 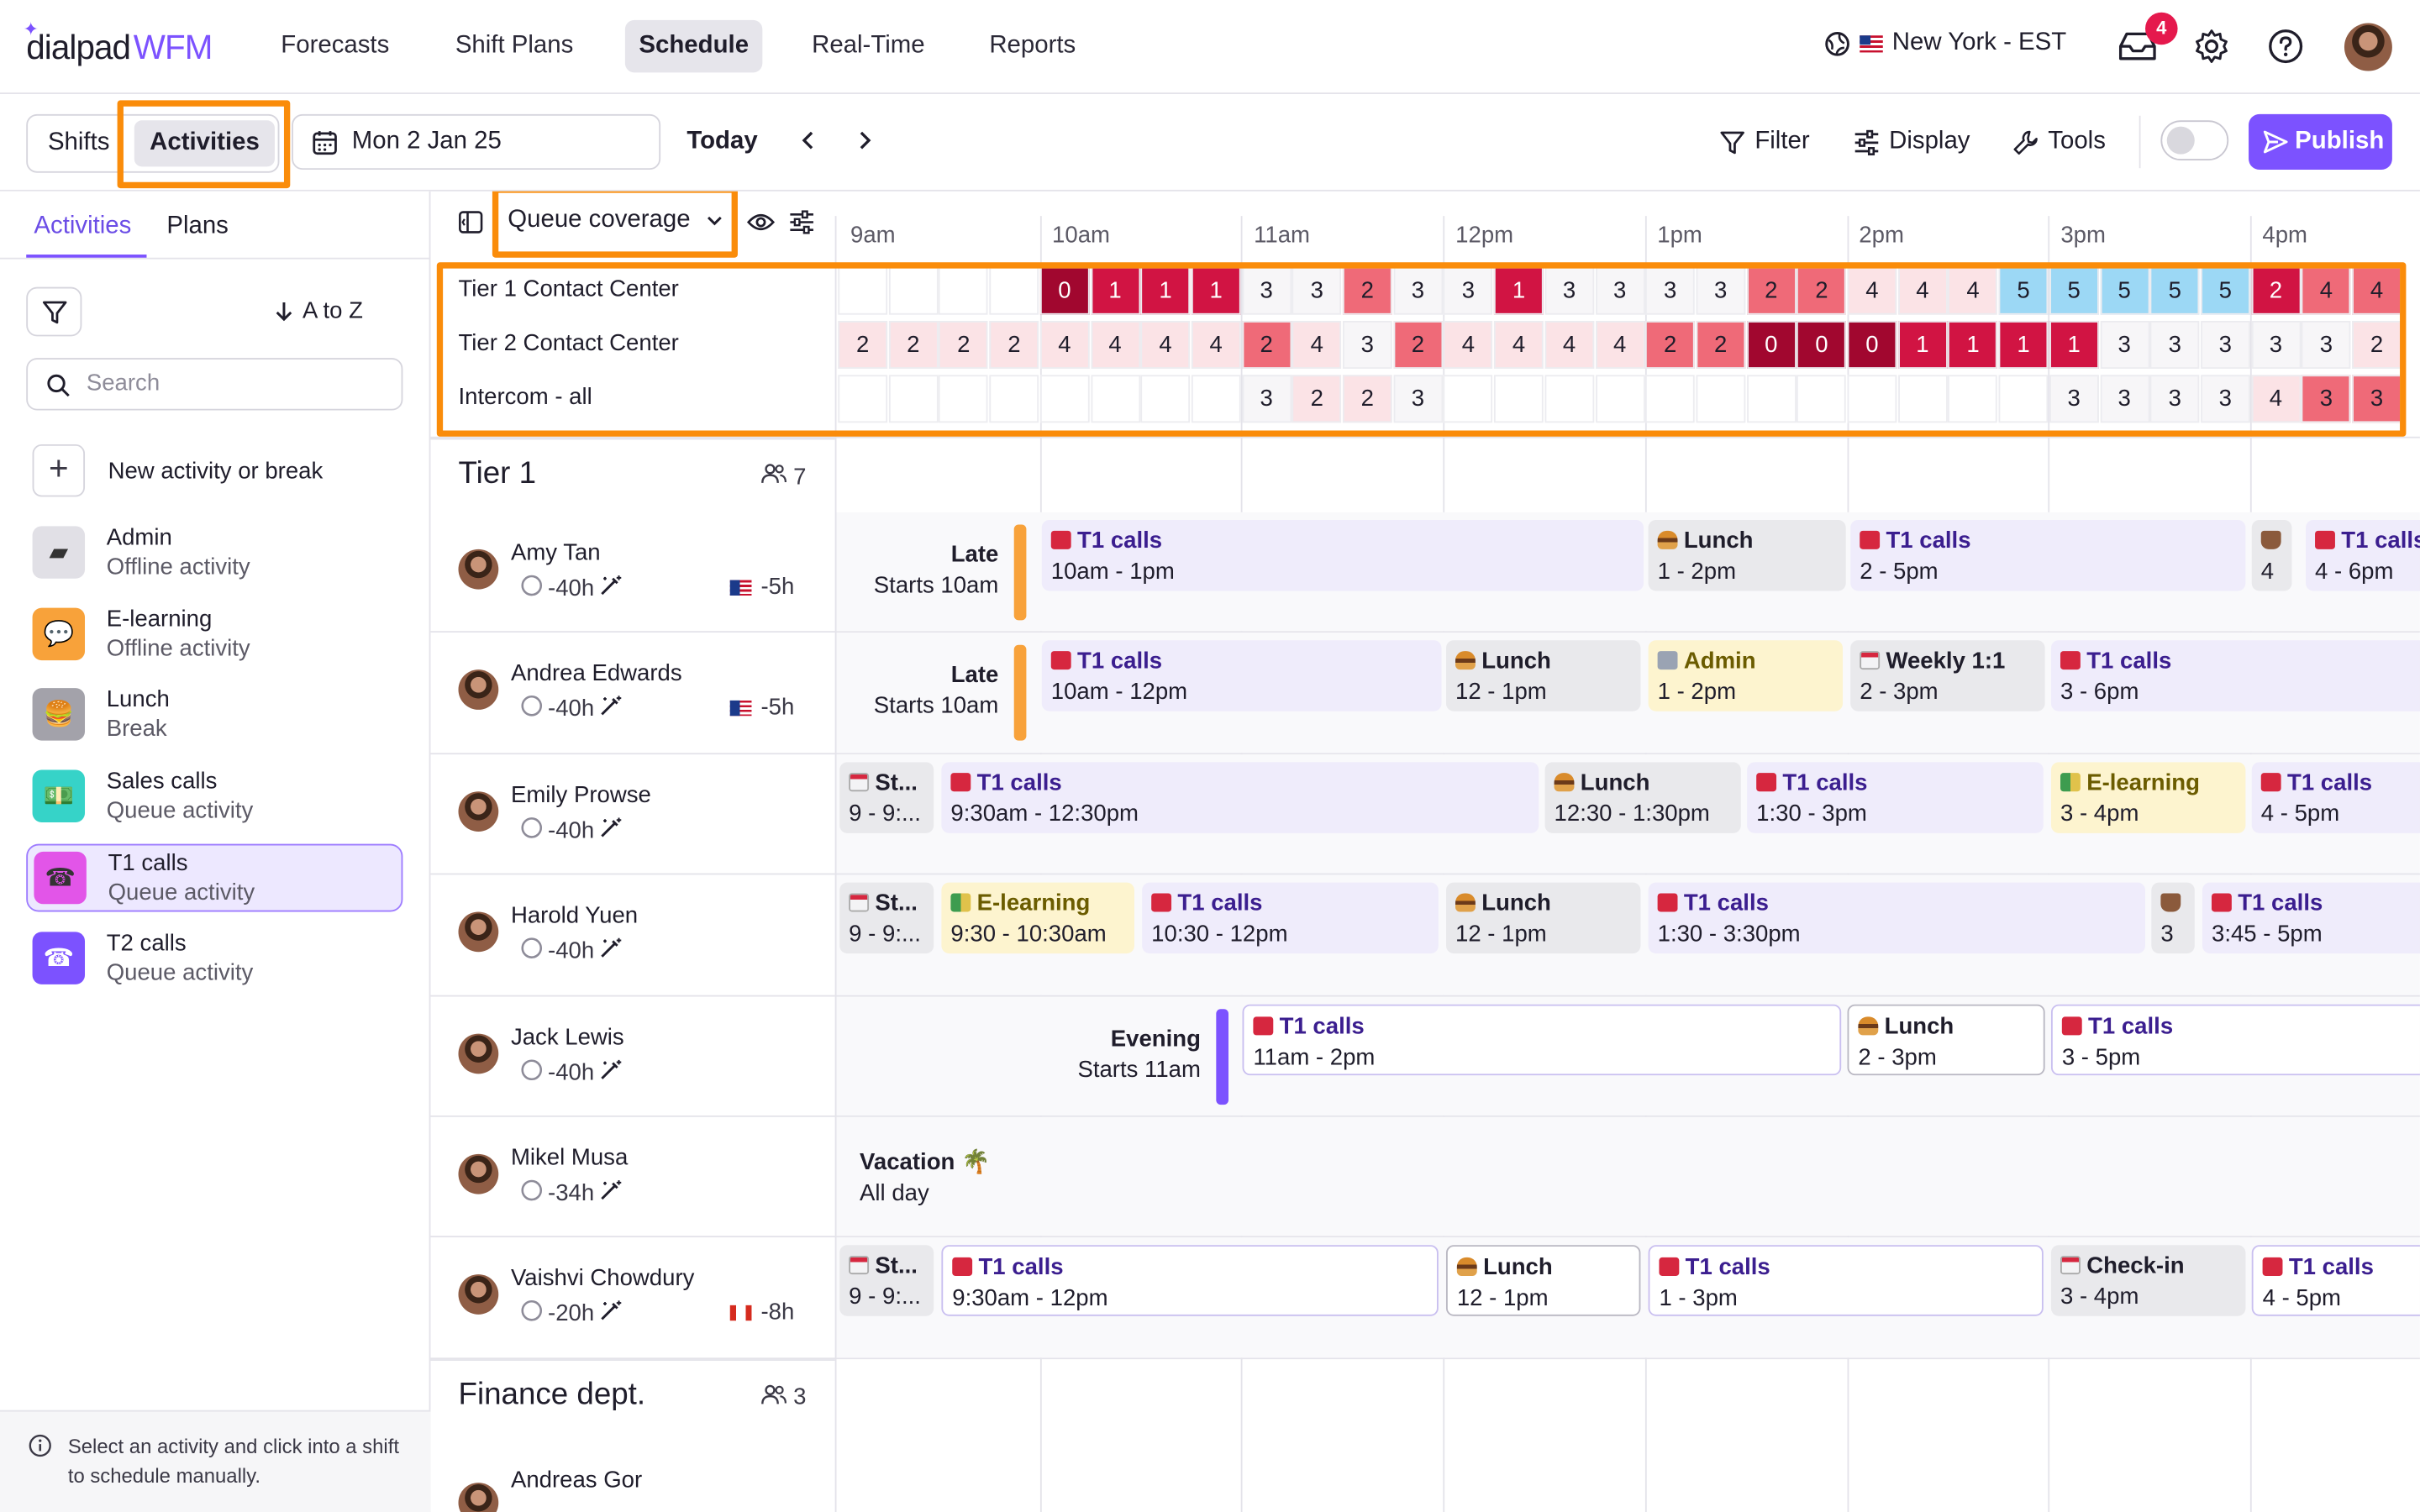 What do you see at coordinates (556, 553) in the screenshot?
I see `agent-name: Amy Tan` at bounding box center [556, 553].